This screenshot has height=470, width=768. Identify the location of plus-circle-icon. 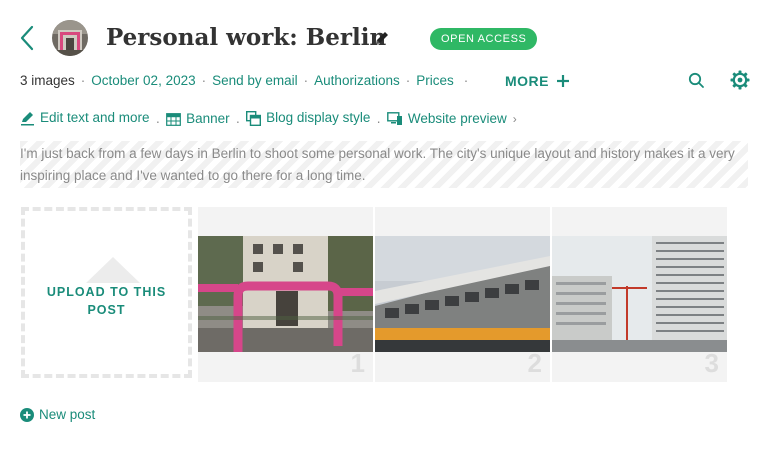
(27, 415).